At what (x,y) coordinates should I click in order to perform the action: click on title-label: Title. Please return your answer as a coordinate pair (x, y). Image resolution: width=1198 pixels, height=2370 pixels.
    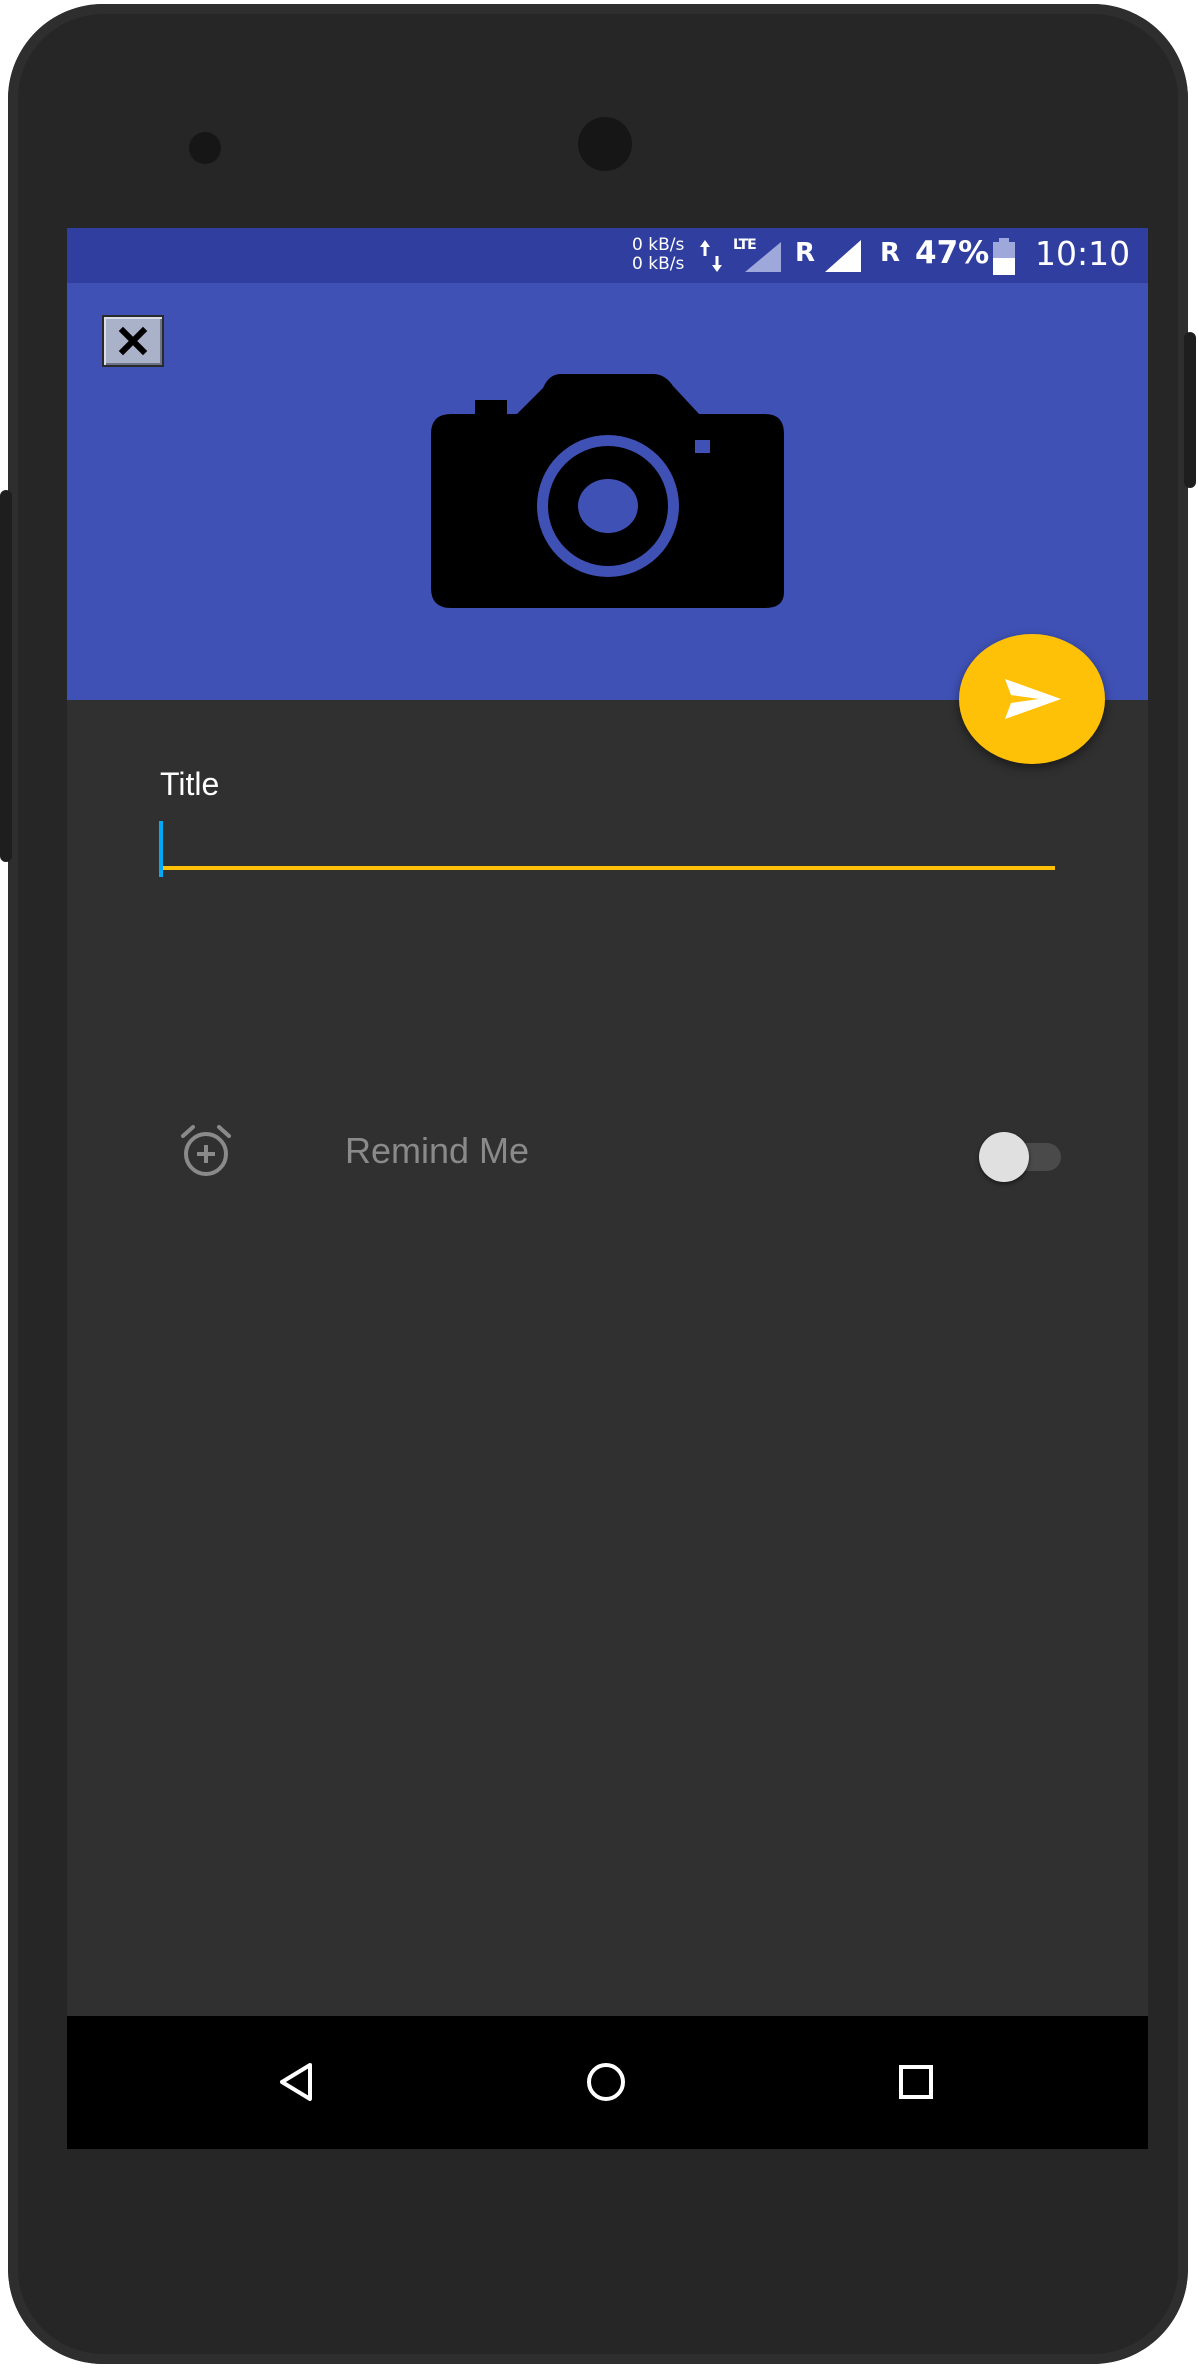
    Looking at the image, I should click on (190, 784).